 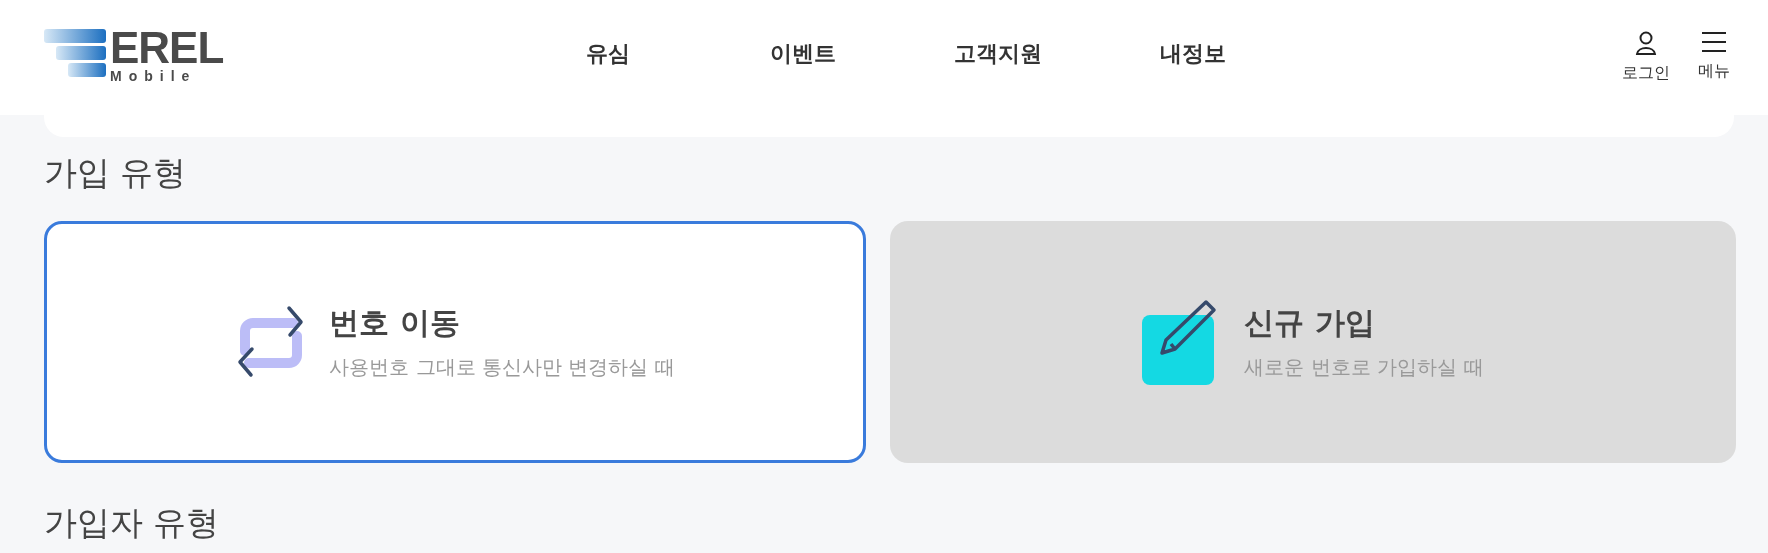 I want to click on logo-subtitle: Mobile, so click(x=154, y=76).